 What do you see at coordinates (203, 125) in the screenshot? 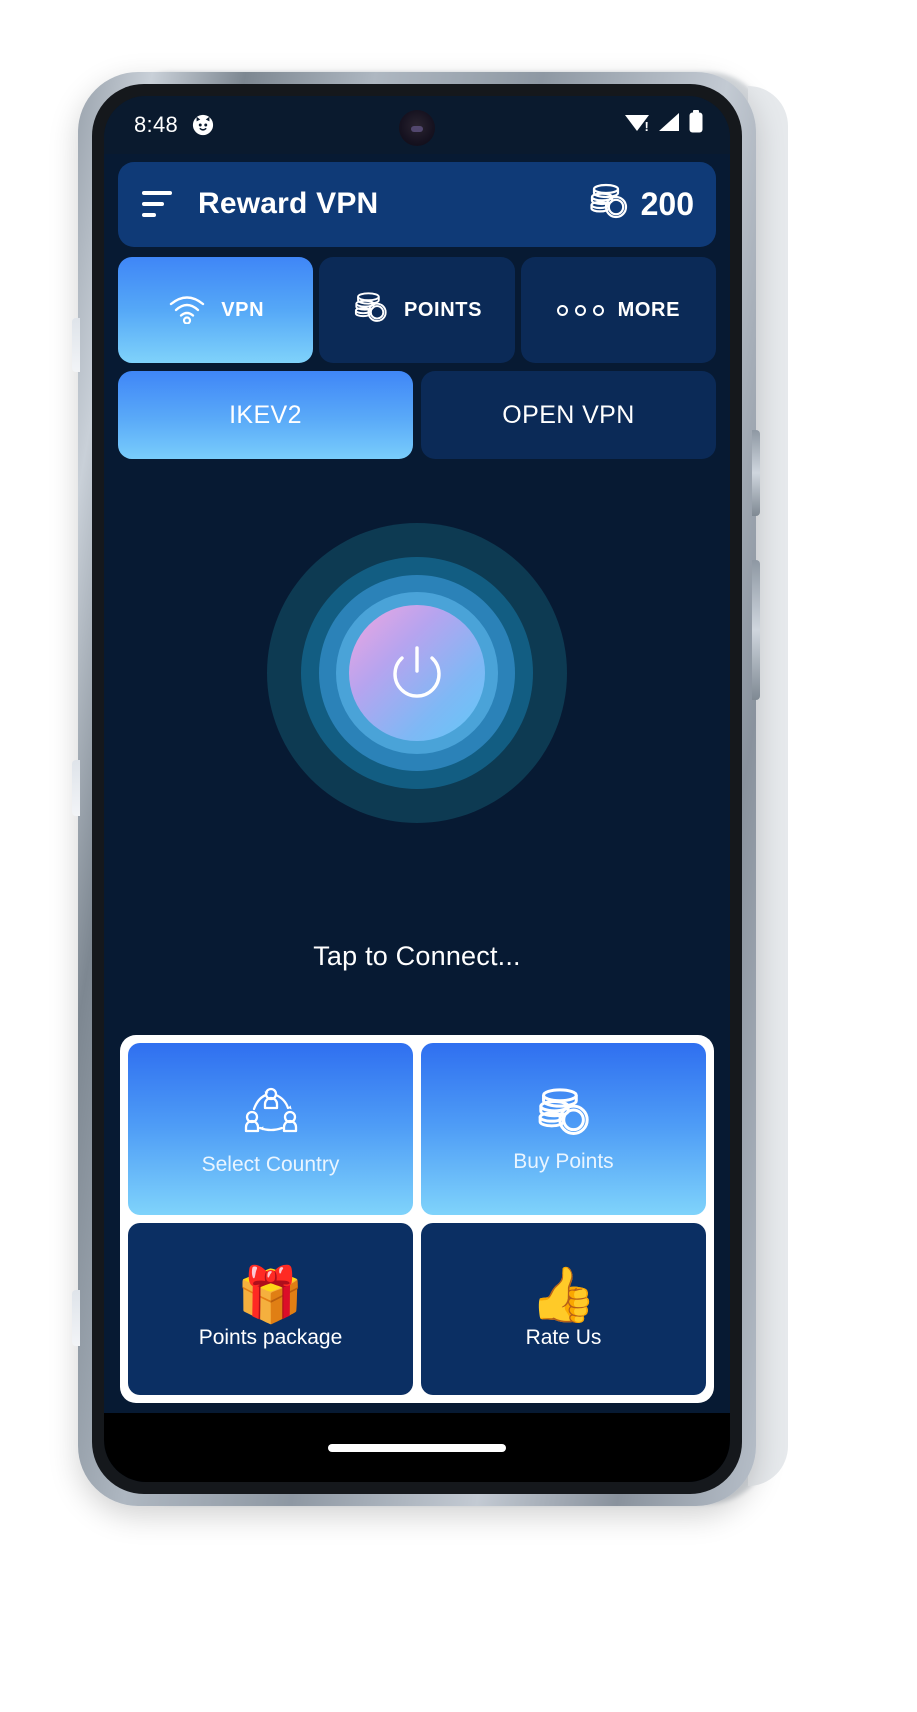
I see `cat-face-icon` at bounding box center [203, 125].